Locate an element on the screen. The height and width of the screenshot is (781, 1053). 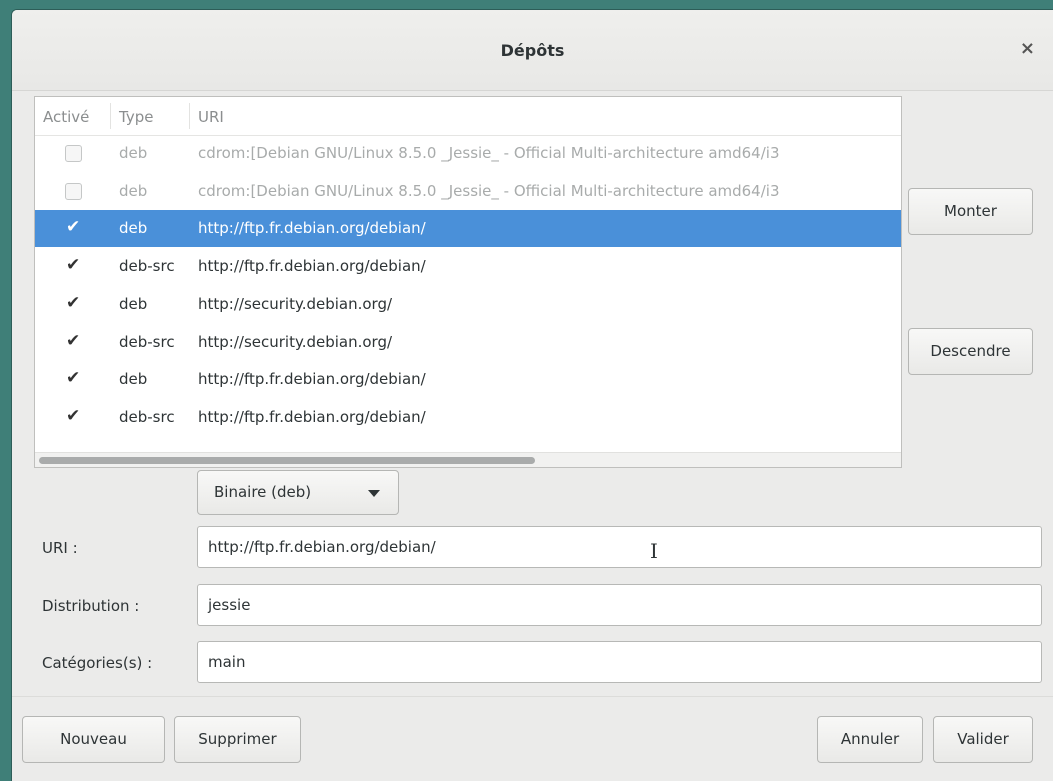
close-icon: × is located at coordinates (1027, 48).